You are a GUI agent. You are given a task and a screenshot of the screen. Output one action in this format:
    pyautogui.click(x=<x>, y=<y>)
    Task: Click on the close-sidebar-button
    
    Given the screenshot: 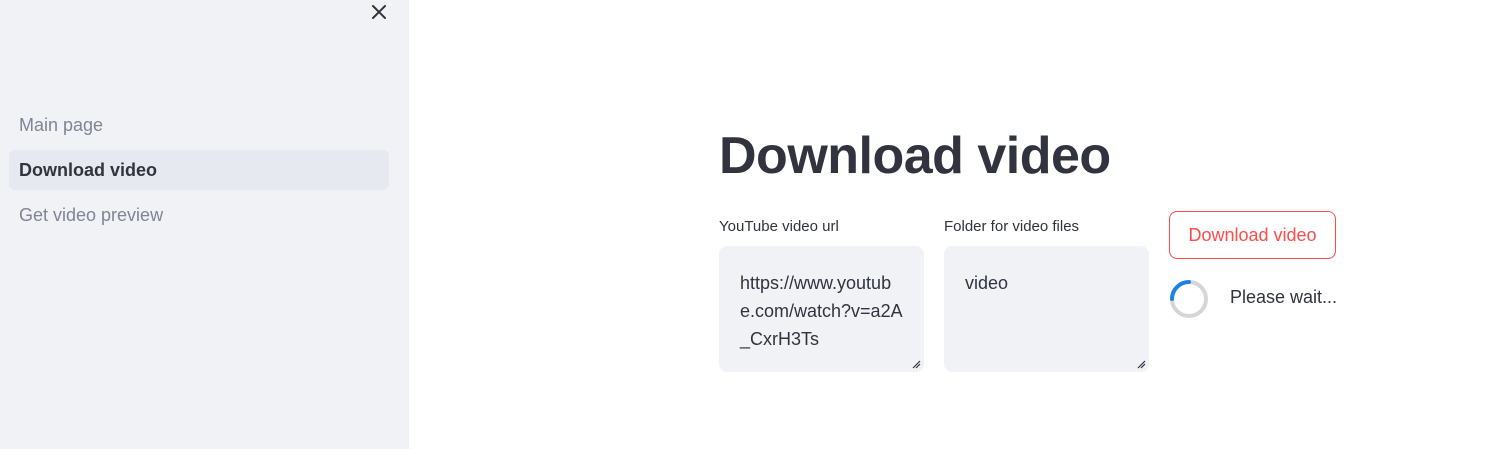 What is the action you would take?
    pyautogui.click(x=379, y=12)
    